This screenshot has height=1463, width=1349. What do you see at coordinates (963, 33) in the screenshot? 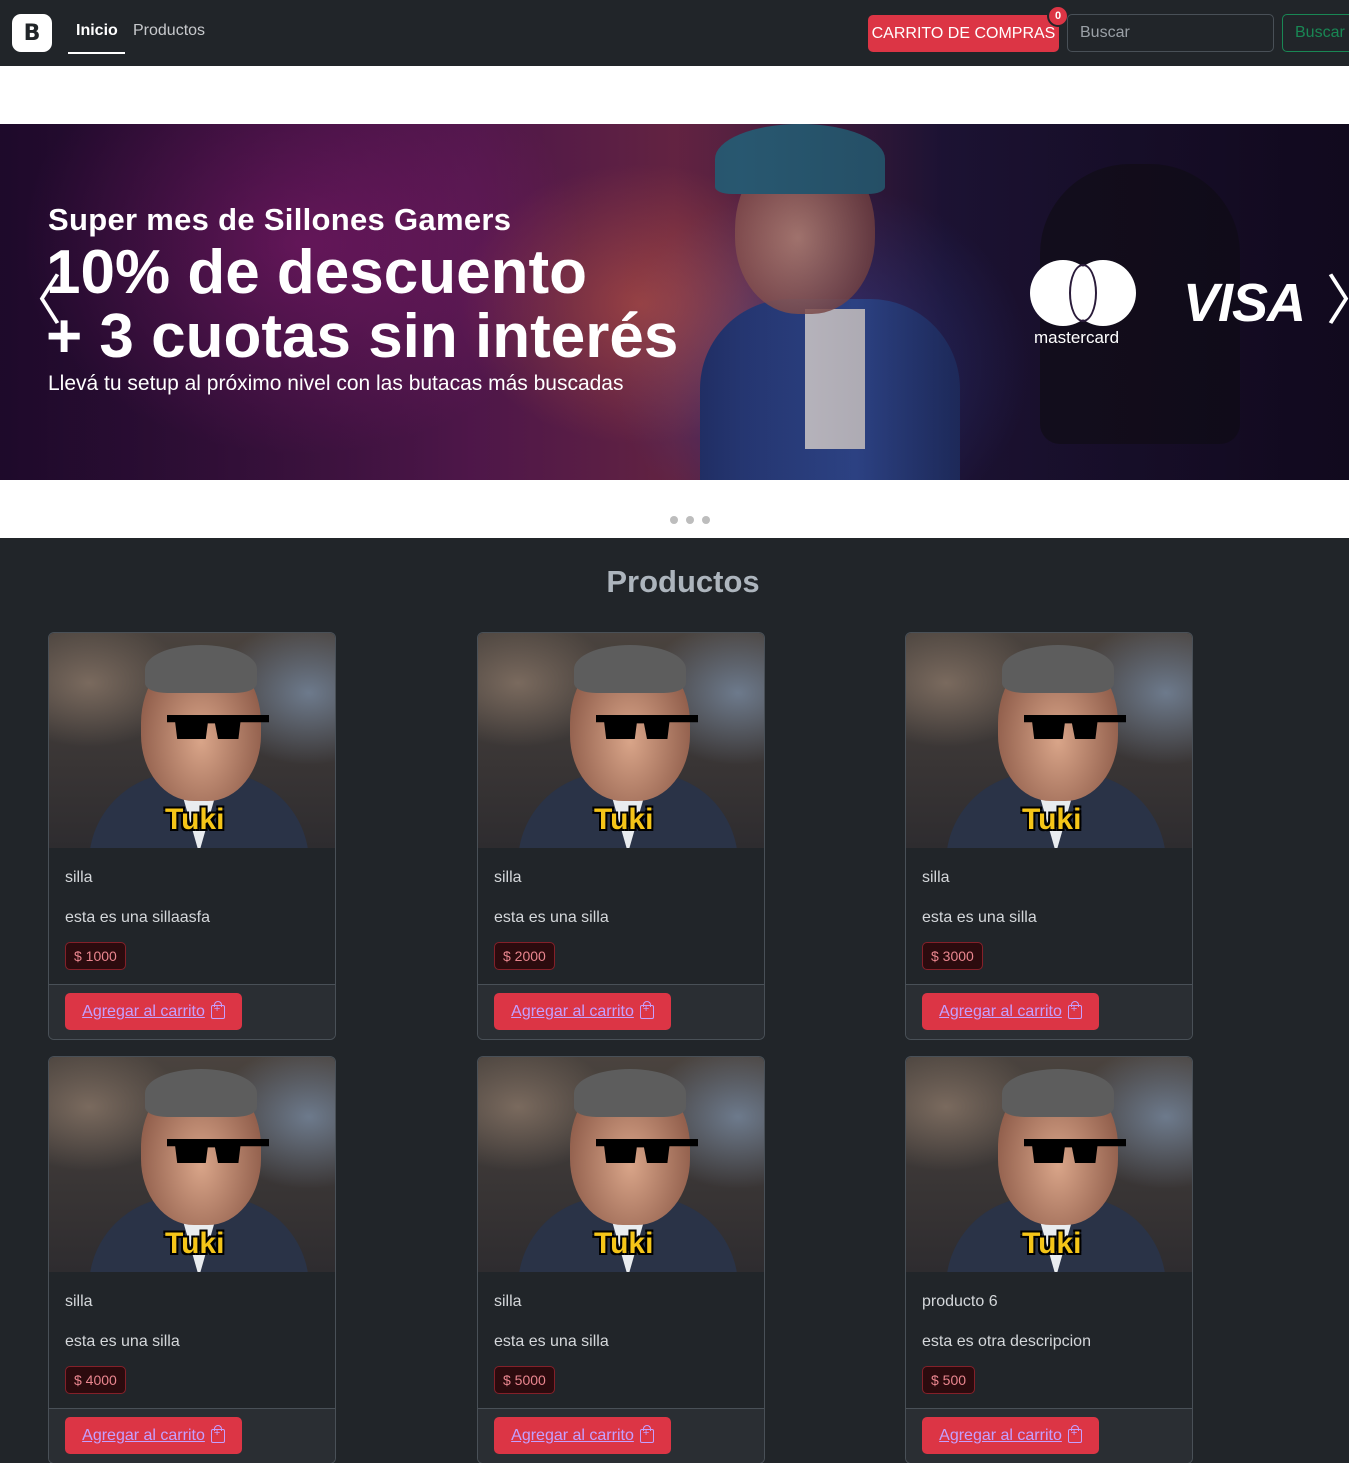
I see `cart-button: CARRITO DE COMPRAS` at bounding box center [963, 33].